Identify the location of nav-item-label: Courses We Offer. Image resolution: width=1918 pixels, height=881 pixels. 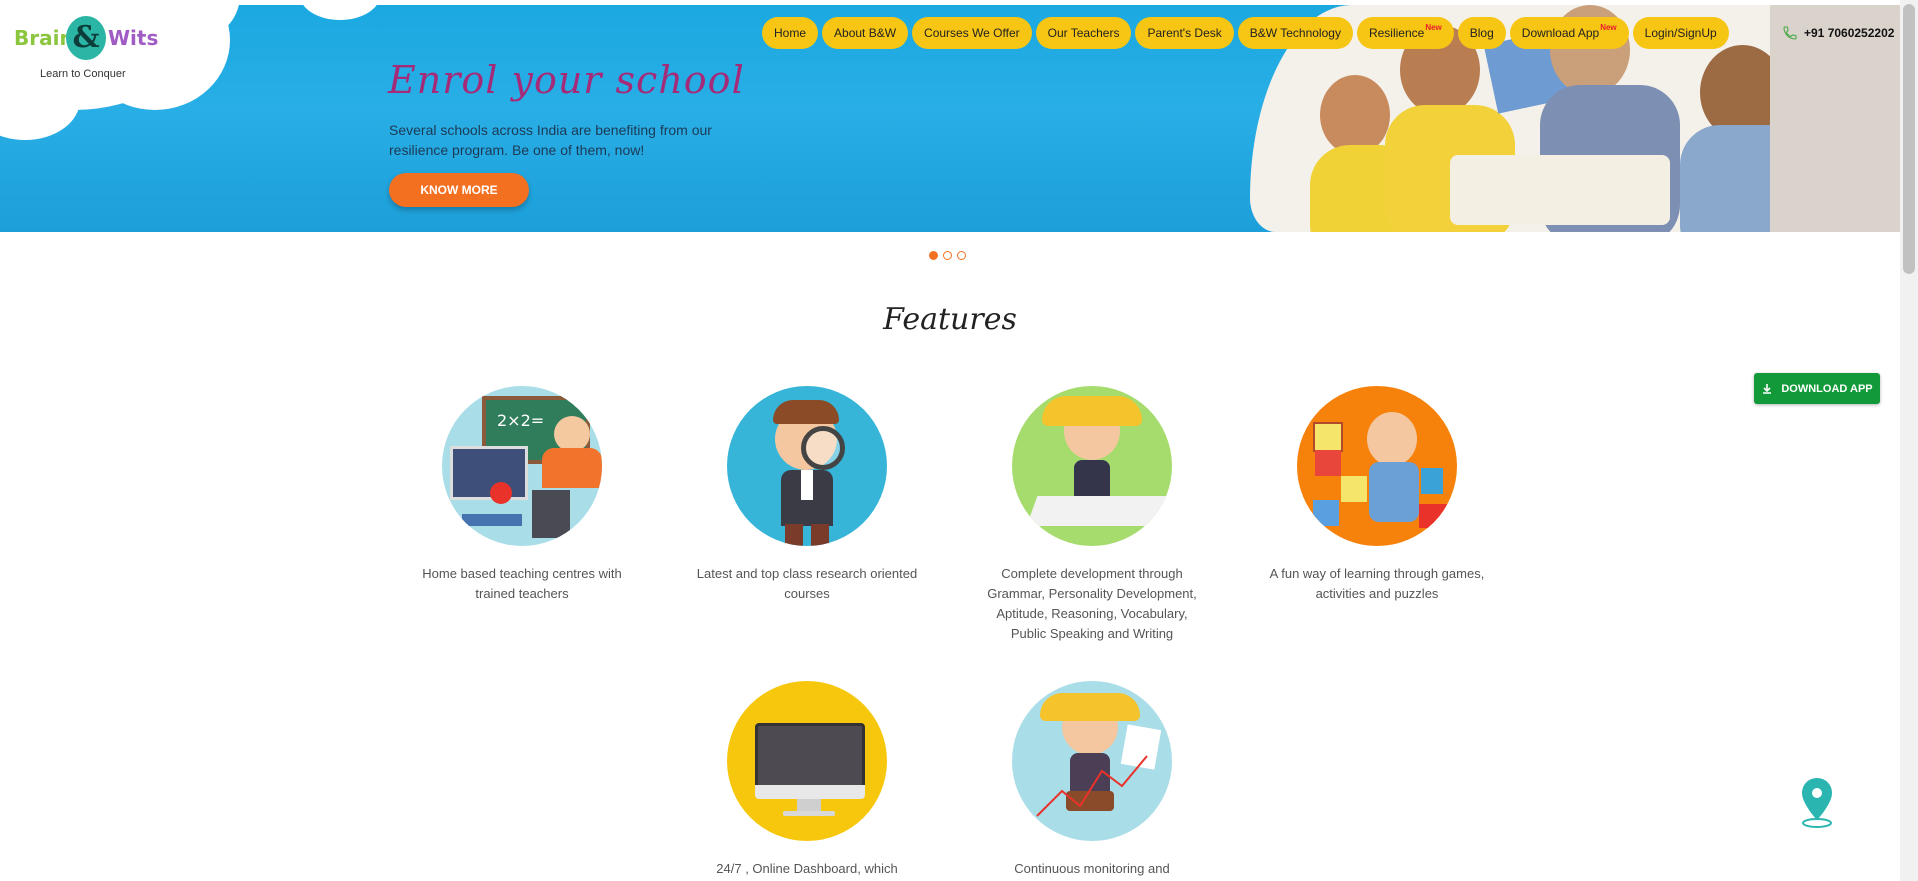
(972, 33).